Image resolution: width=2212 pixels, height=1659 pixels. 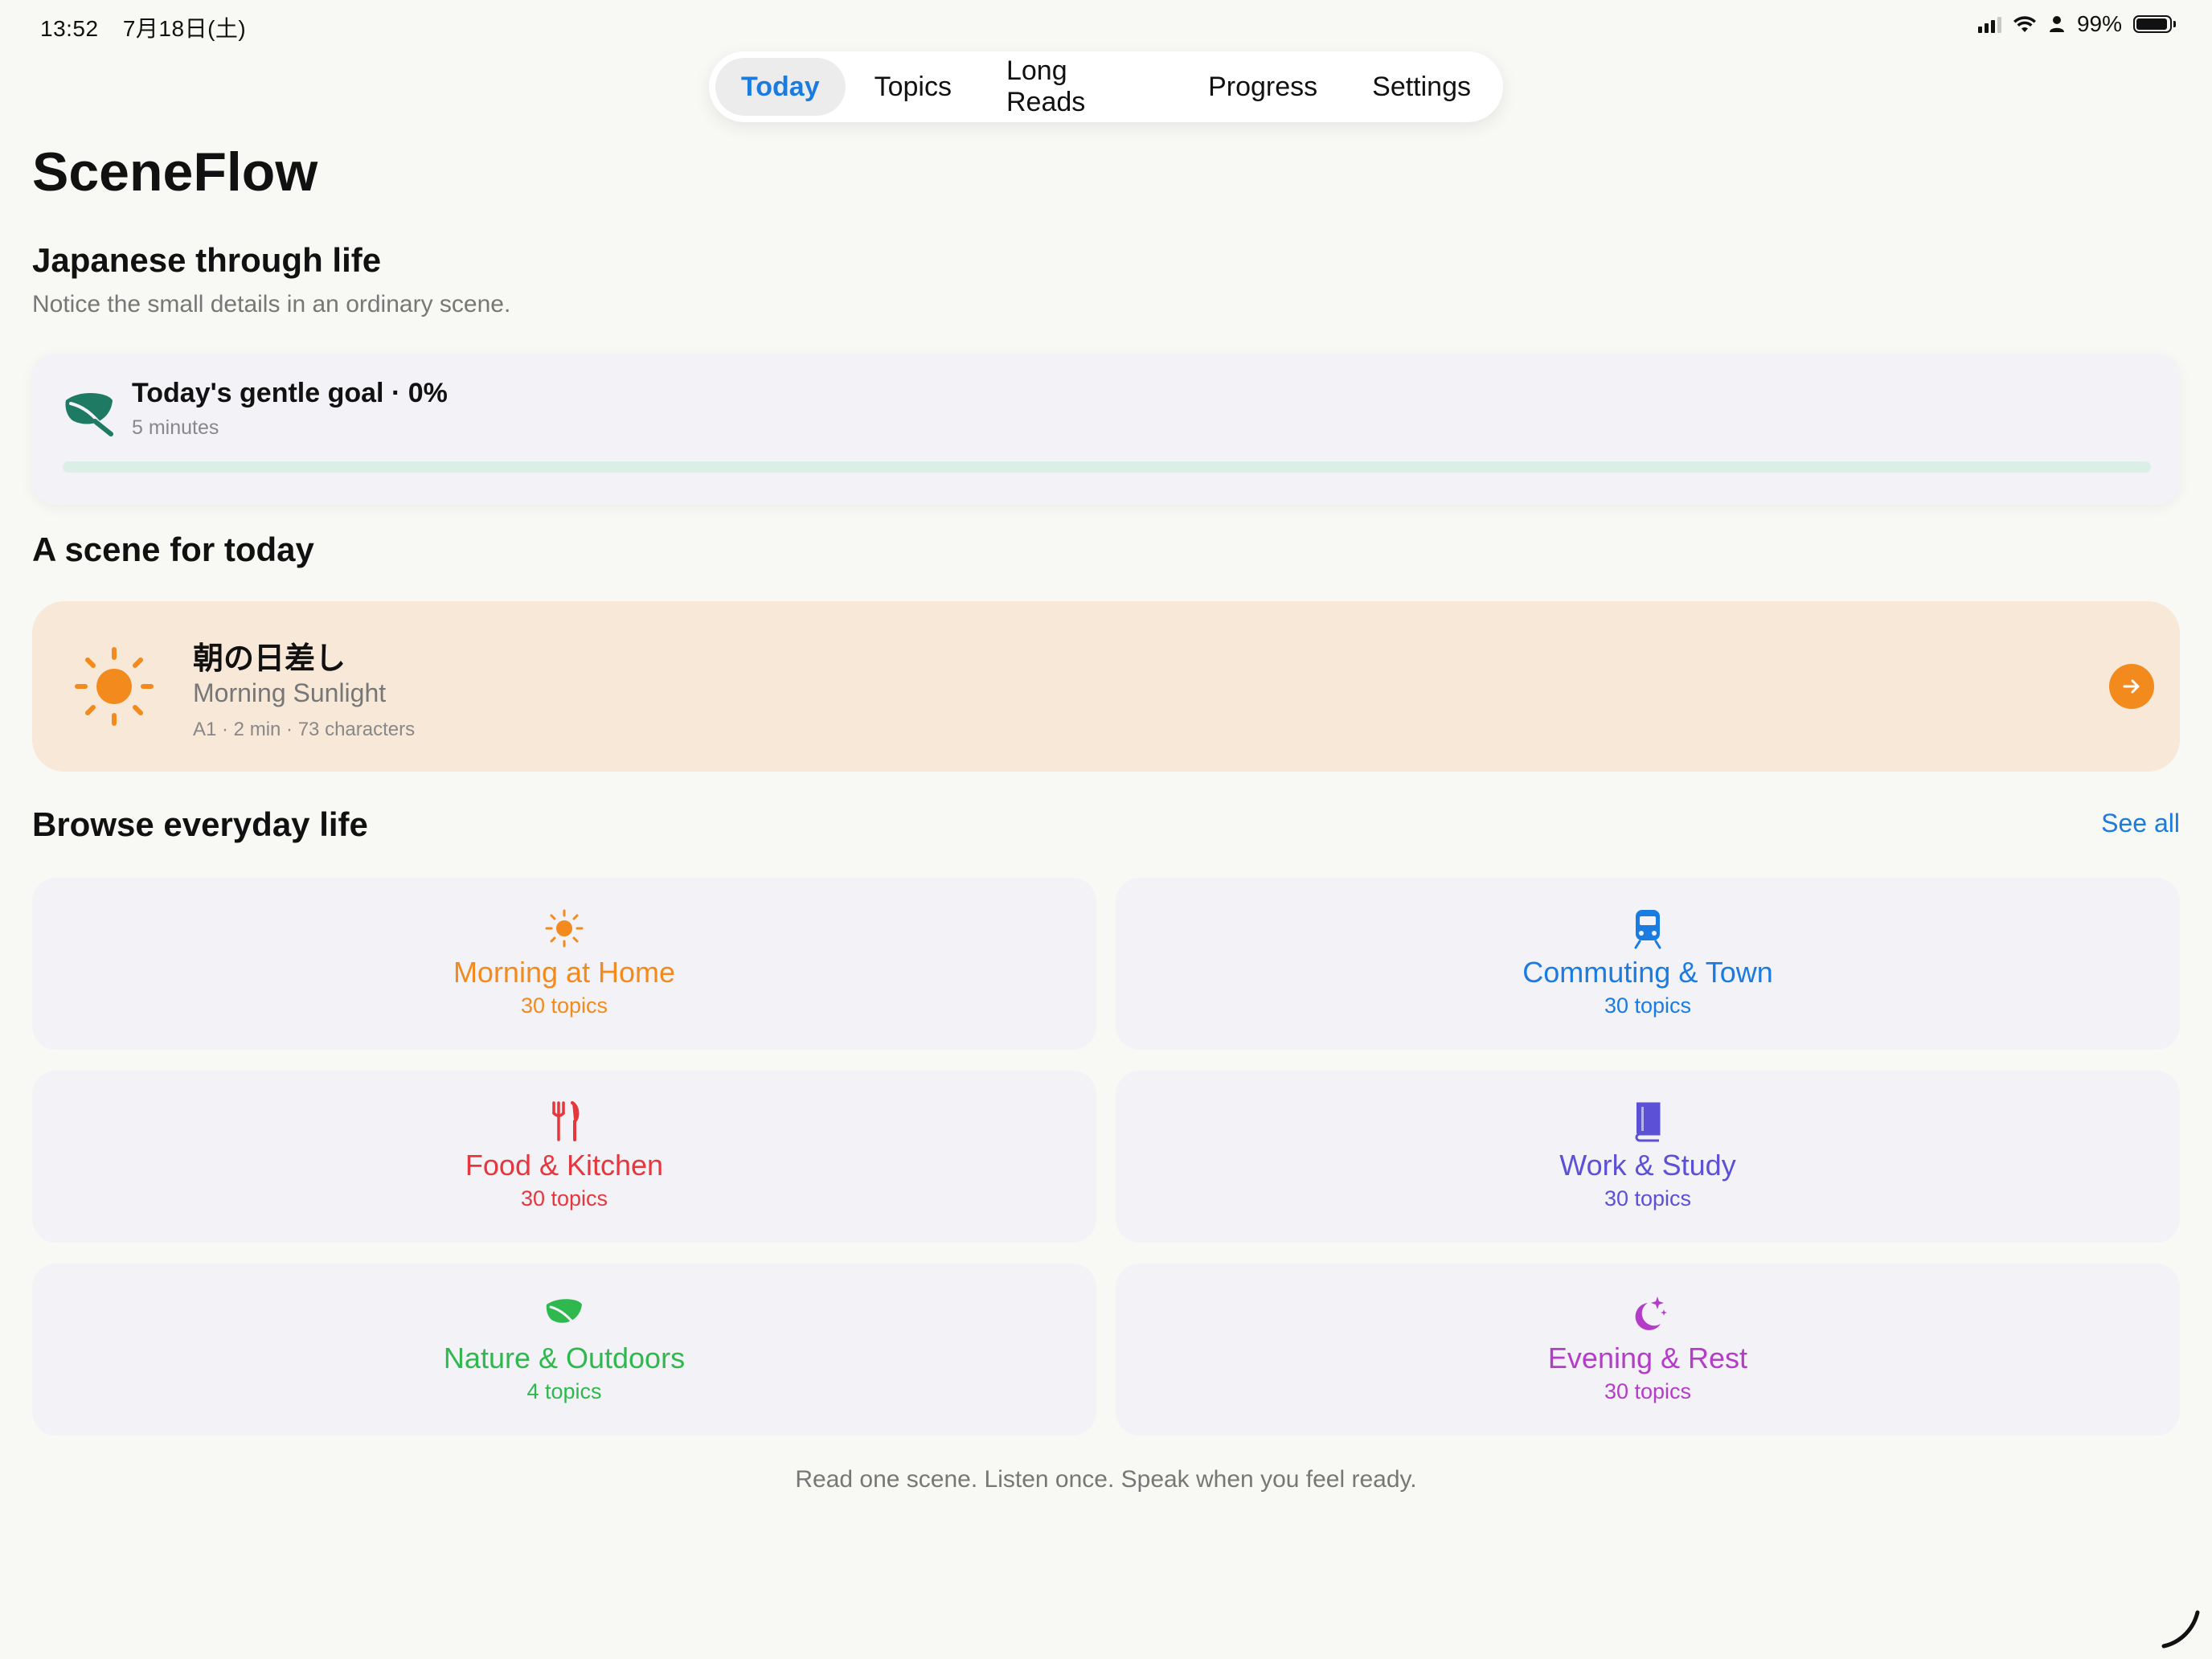 What do you see at coordinates (566, 1121) in the screenshot?
I see `fork-knife-icon` at bounding box center [566, 1121].